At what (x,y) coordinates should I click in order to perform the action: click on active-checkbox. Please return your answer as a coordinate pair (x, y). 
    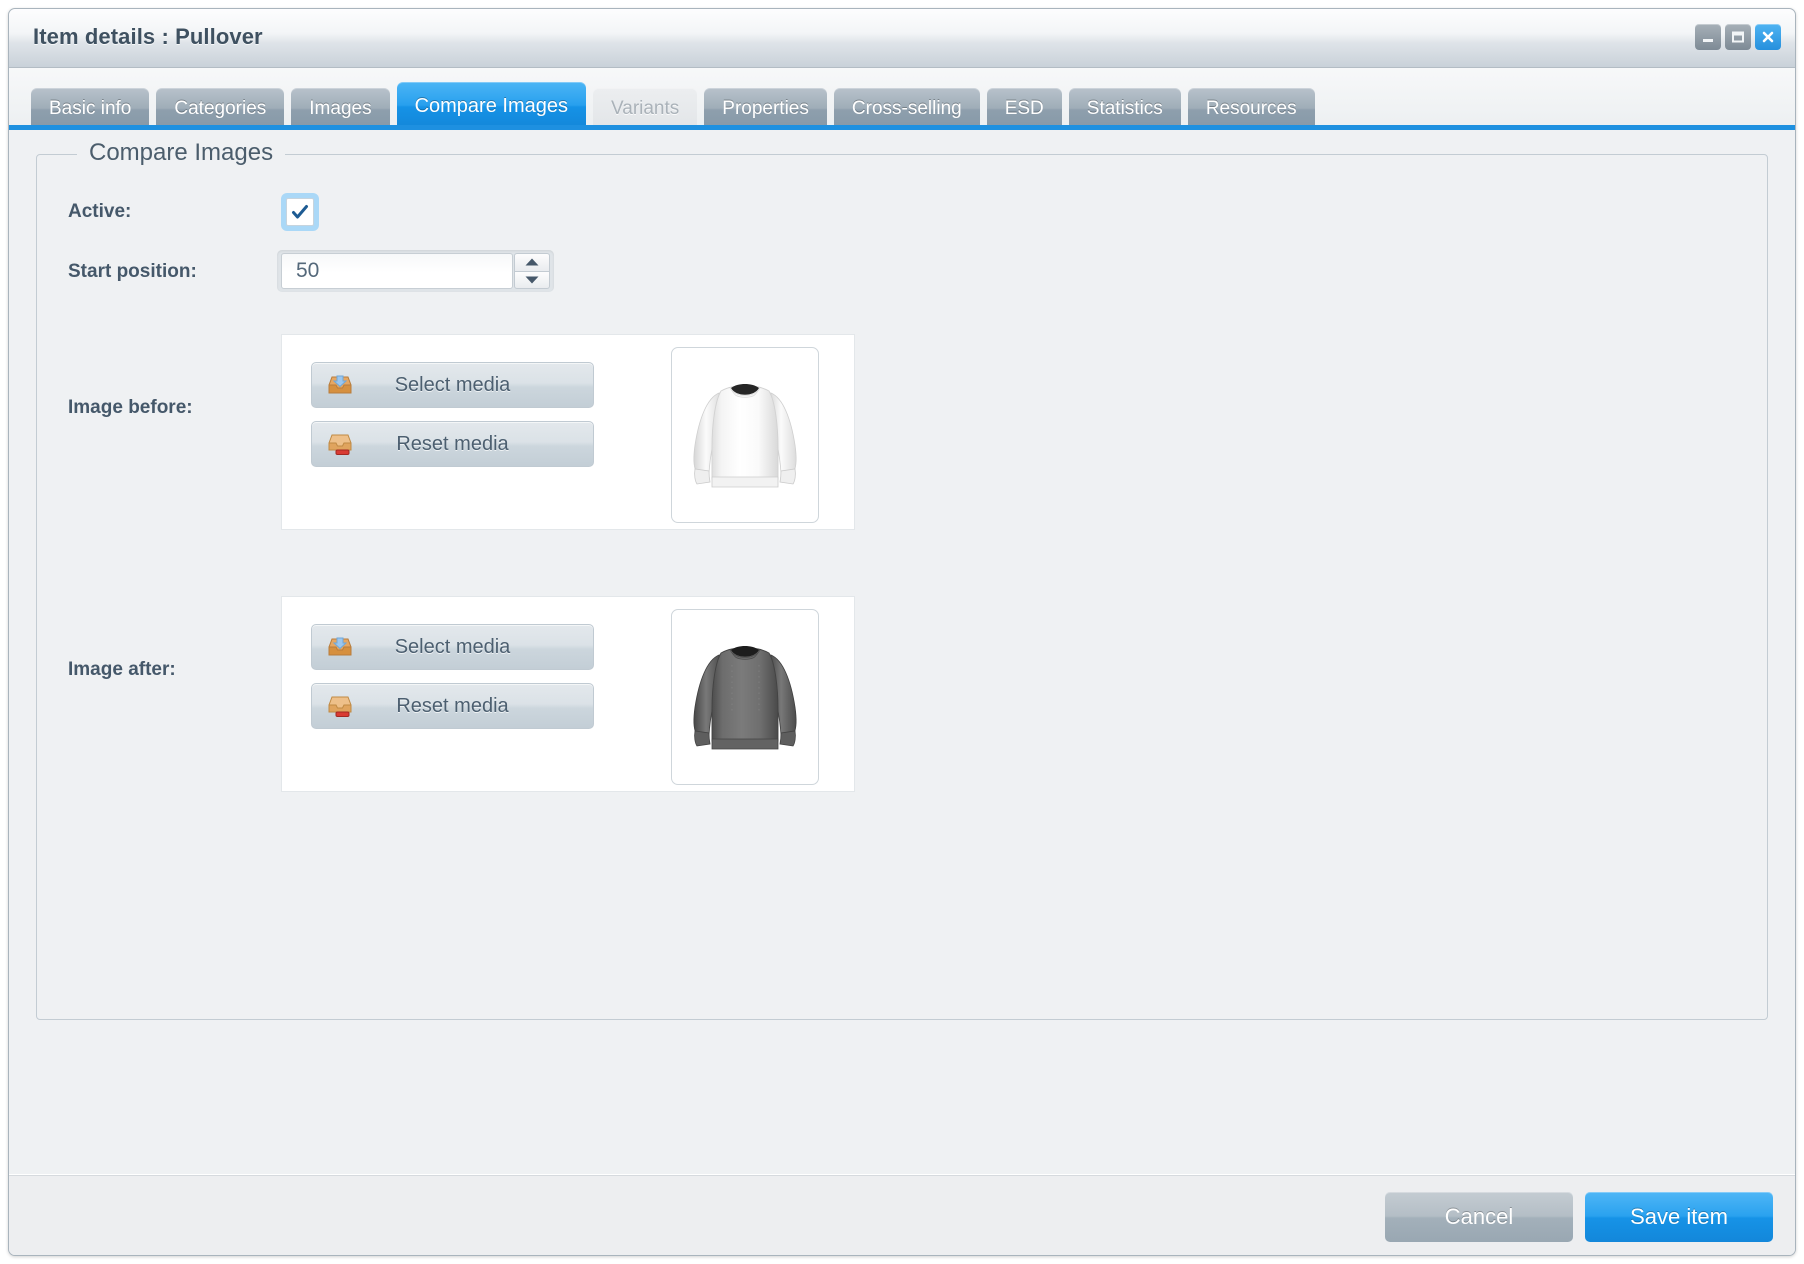
    Looking at the image, I should click on (300, 212).